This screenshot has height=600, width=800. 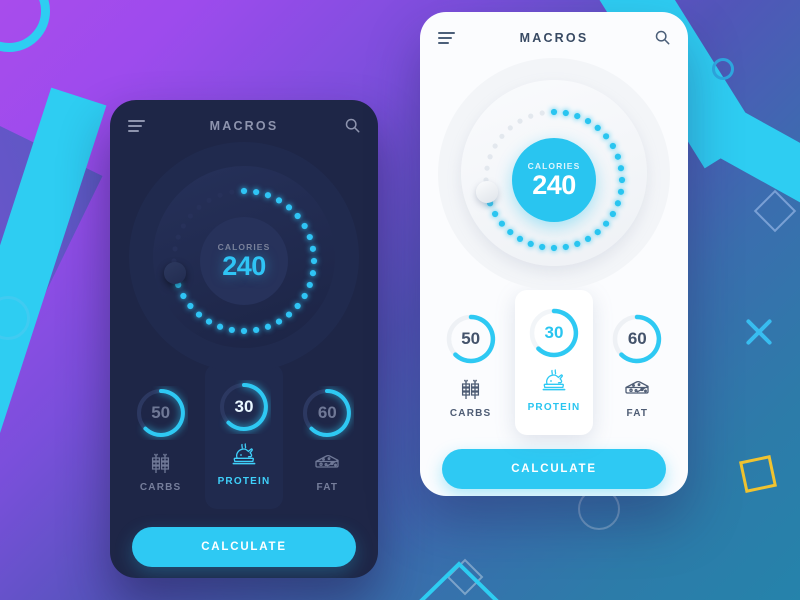 What do you see at coordinates (25, 26) in the screenshot?
I see `cyan-ring-top-left` at bounding box center [25, 26].